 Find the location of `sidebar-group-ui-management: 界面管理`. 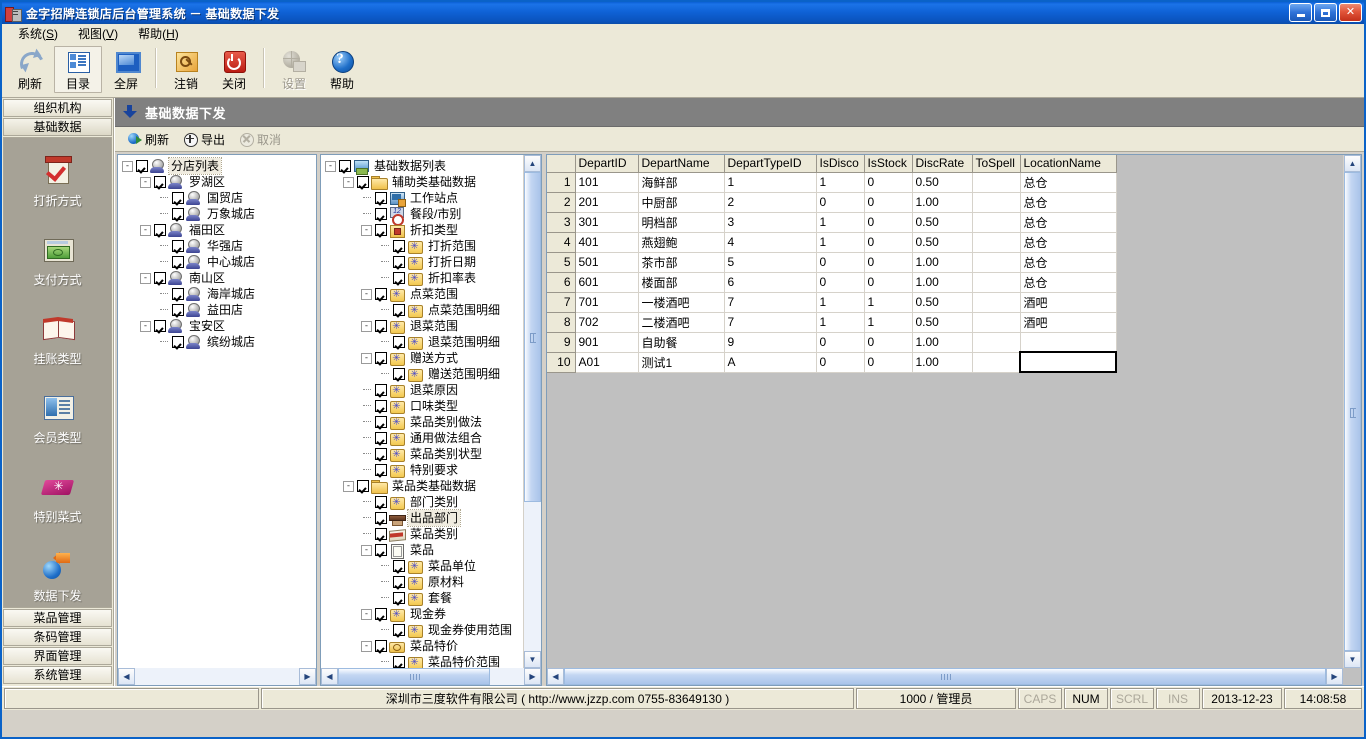

sidebar-group-ui-management: 界面管理 is located at coordinates (57, 656).